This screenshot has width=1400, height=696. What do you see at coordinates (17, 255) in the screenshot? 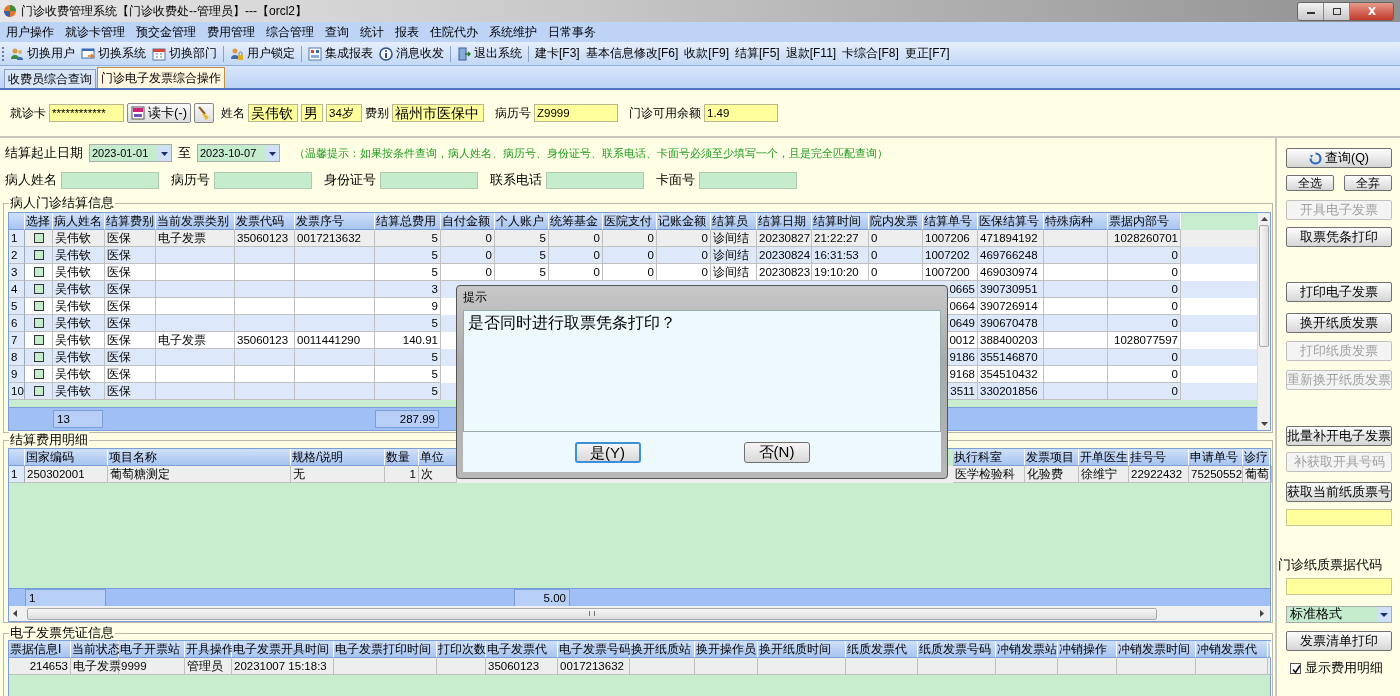
I see `row-number: 2` at bounding box center [17, 255].